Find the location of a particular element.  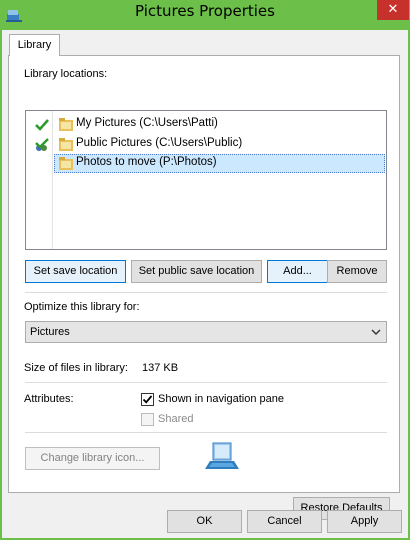

remove-location-button: Remove is located at coordinates (357, 271).